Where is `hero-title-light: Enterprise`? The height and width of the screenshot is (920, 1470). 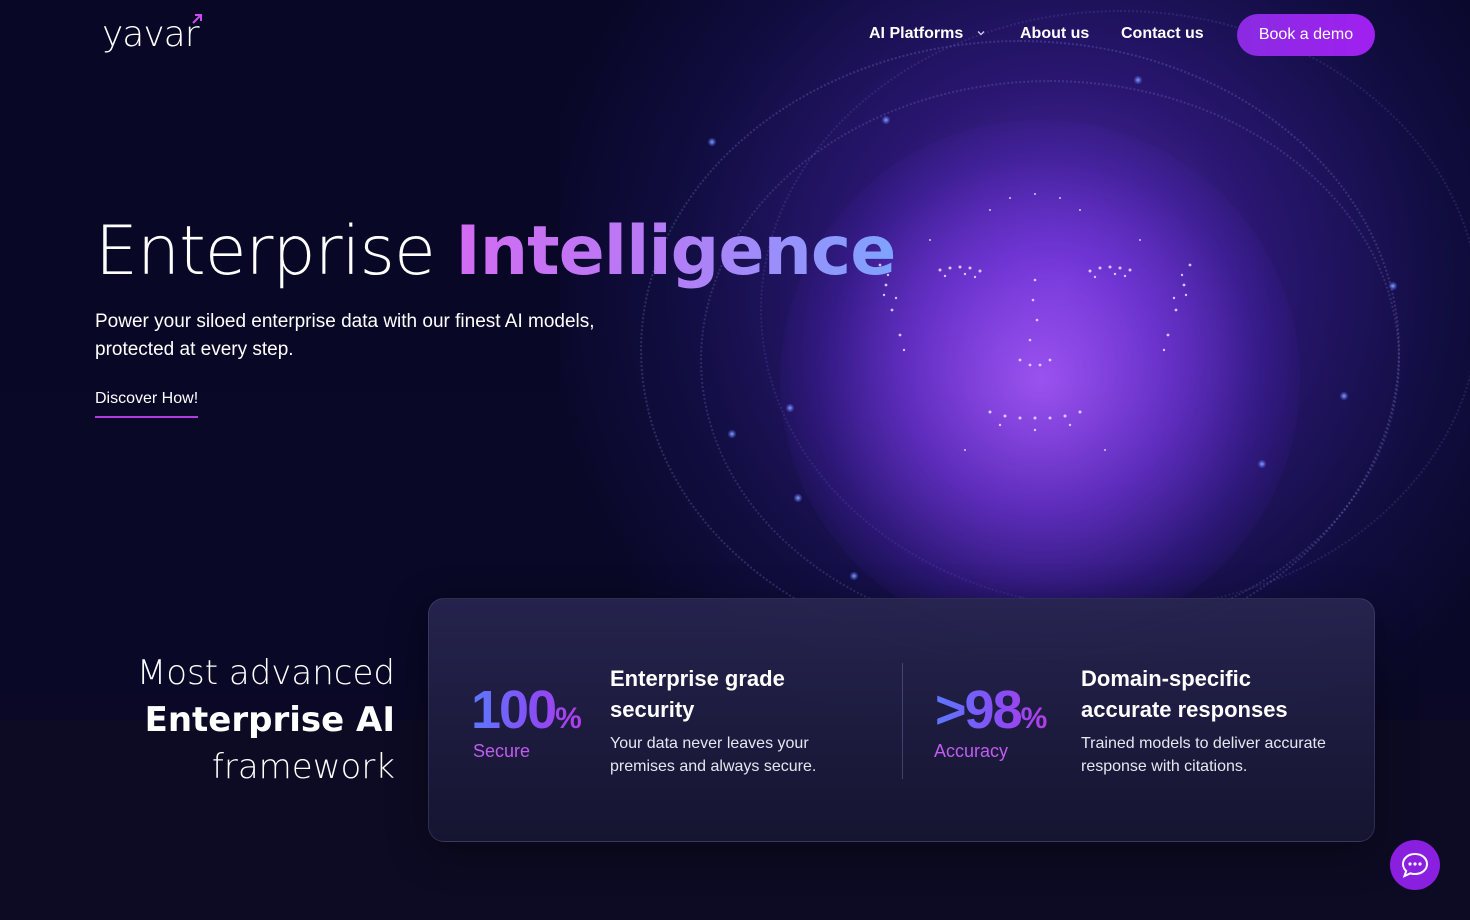 hero-title-light: Enterprise is located at coordinates (265, 251).